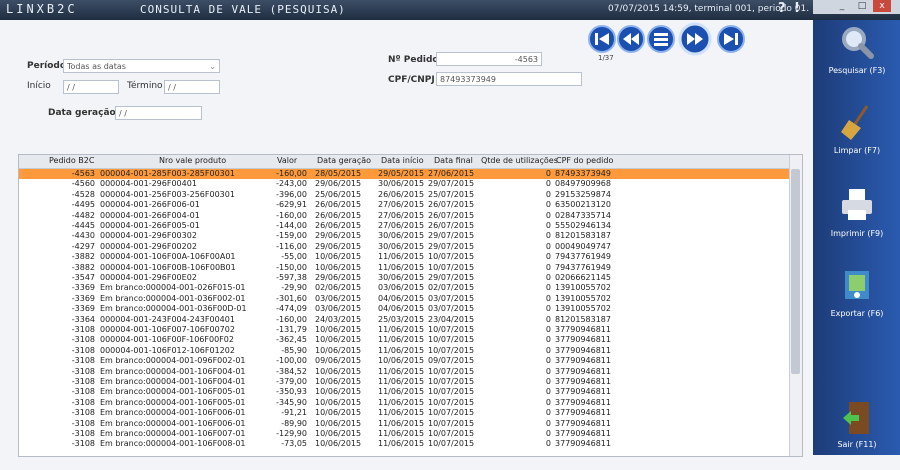  What do you see at coordinates (291, 298) in the screenshot?
I see `cell-valor: -301,60` at bounding box center [291, 298].